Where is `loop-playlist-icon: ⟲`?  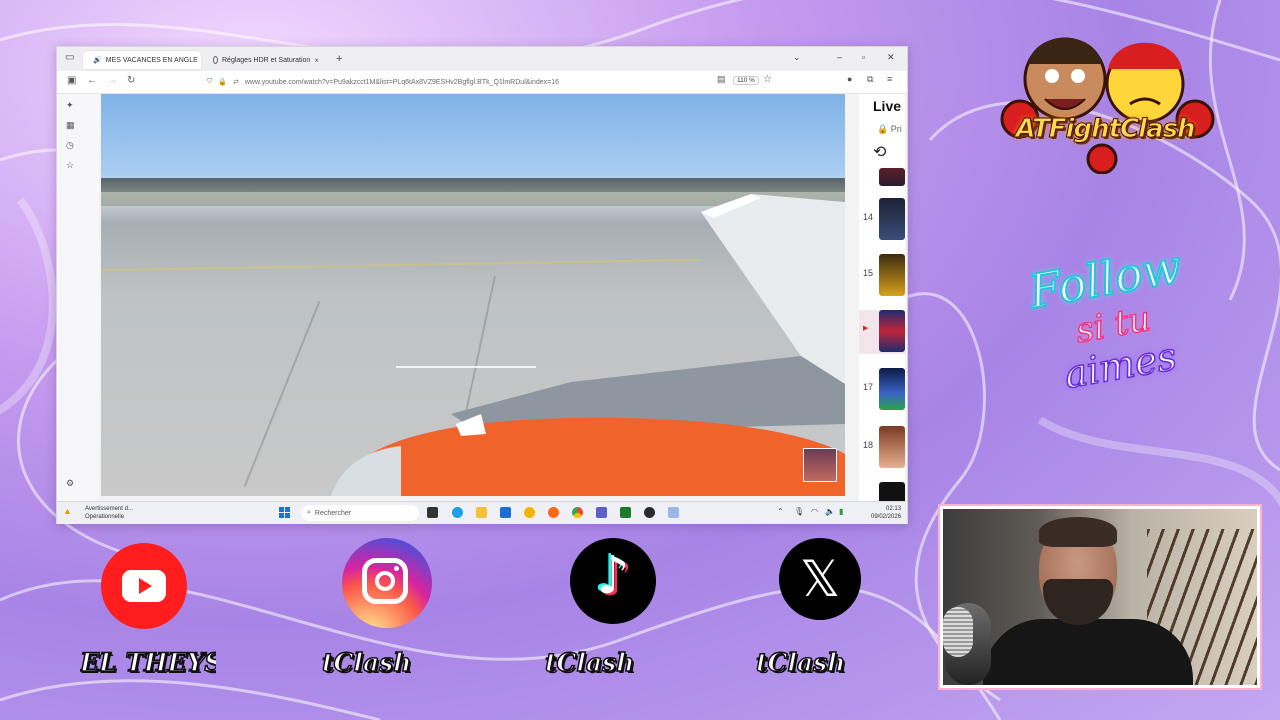 loop-playlist-icon: ⟲ is located at coordinates (879, 152).